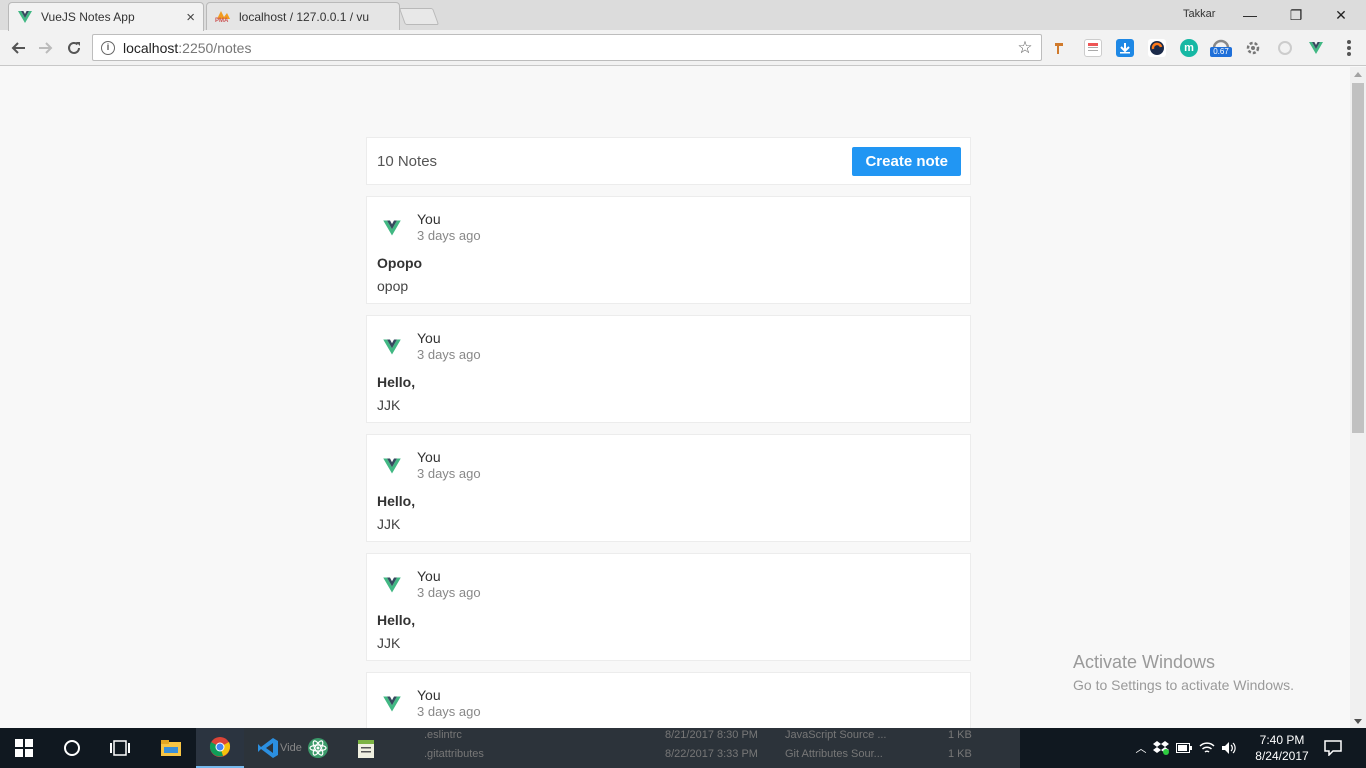 Image resolution: width=1366 pixels, height=768 pixels. What do you see at coordinates (190, 17) in the screenshot?
I see `tab-close-icon: ×` at bounding box center [190, 17].